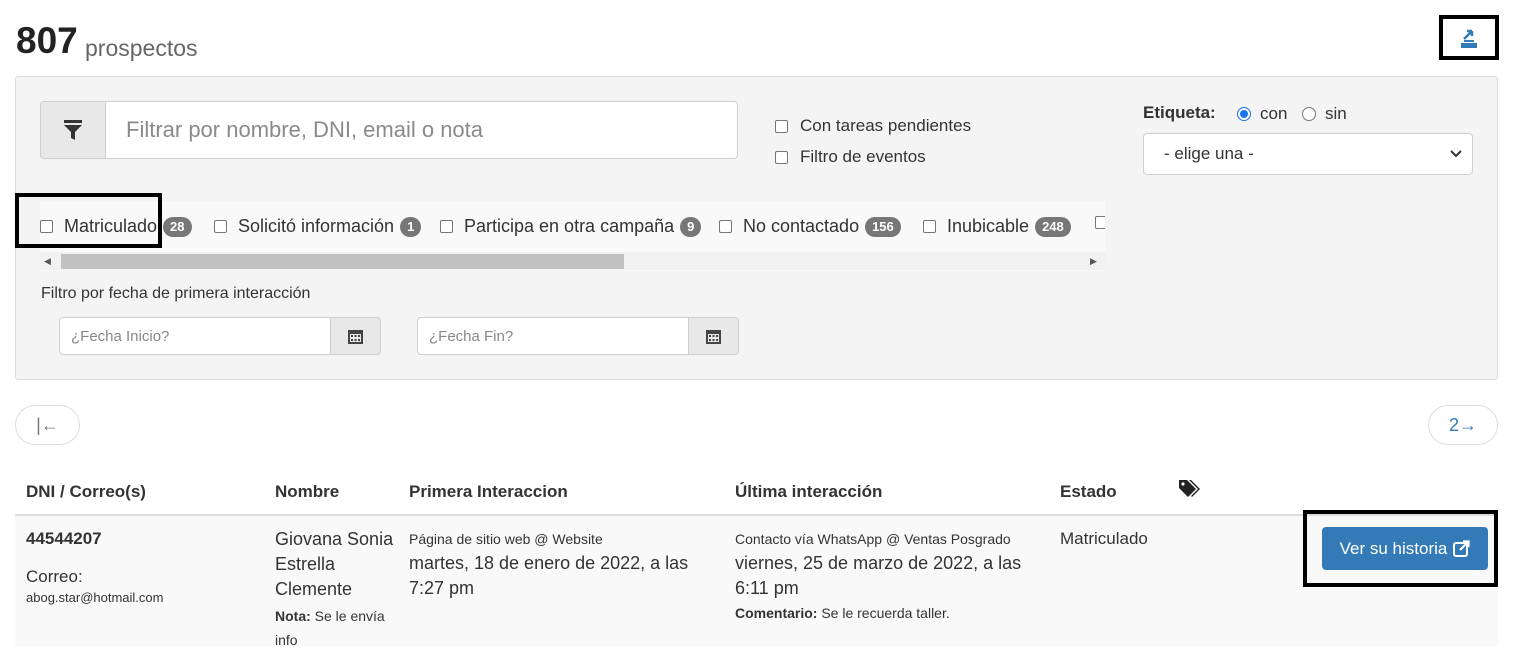 The image size is (1514, 652). What do you see at coordinates (47, 40) in the screenshot?
I see `prospect-count: 807` at bounding box center [47, 40].